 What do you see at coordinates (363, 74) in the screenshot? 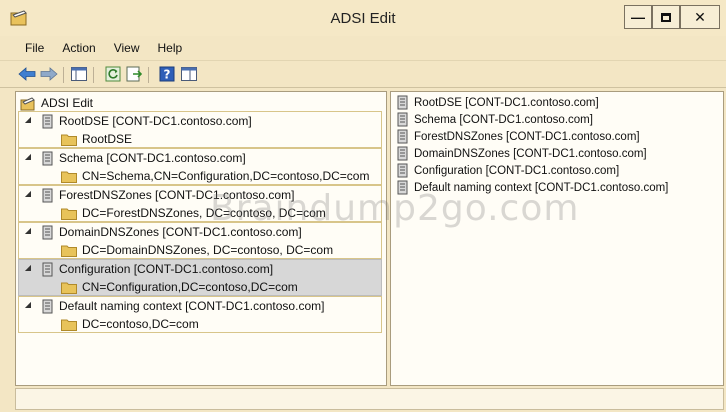
I see `toolbar: ?` at bounding box center [363, 74].